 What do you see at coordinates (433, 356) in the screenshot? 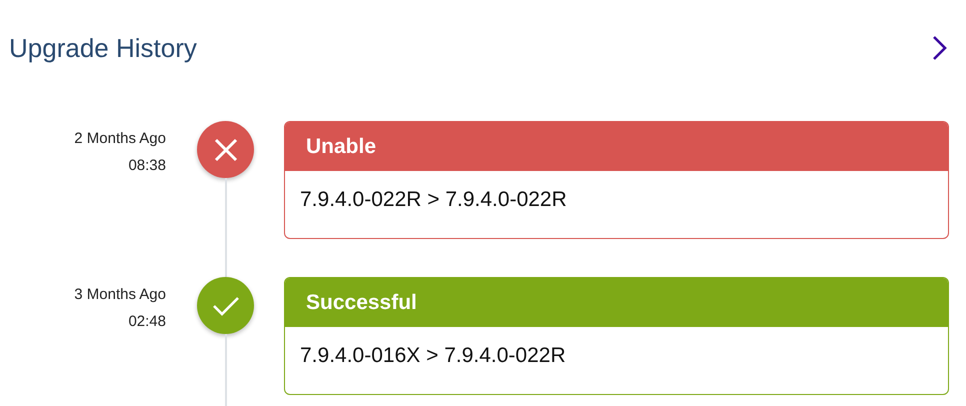
I see `version-change: 7.9.4.0-016X > 7.9.4.0-022R` at bounding box center [433, 356].